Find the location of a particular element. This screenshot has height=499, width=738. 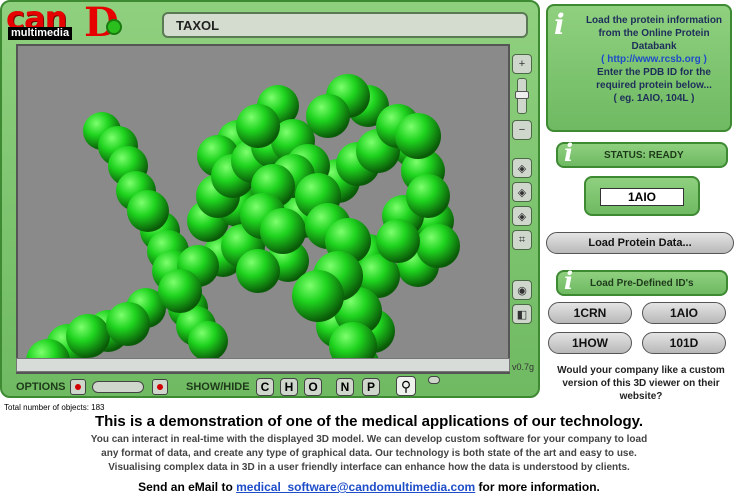

logo-o-icon is located at coordinates (114, 27).